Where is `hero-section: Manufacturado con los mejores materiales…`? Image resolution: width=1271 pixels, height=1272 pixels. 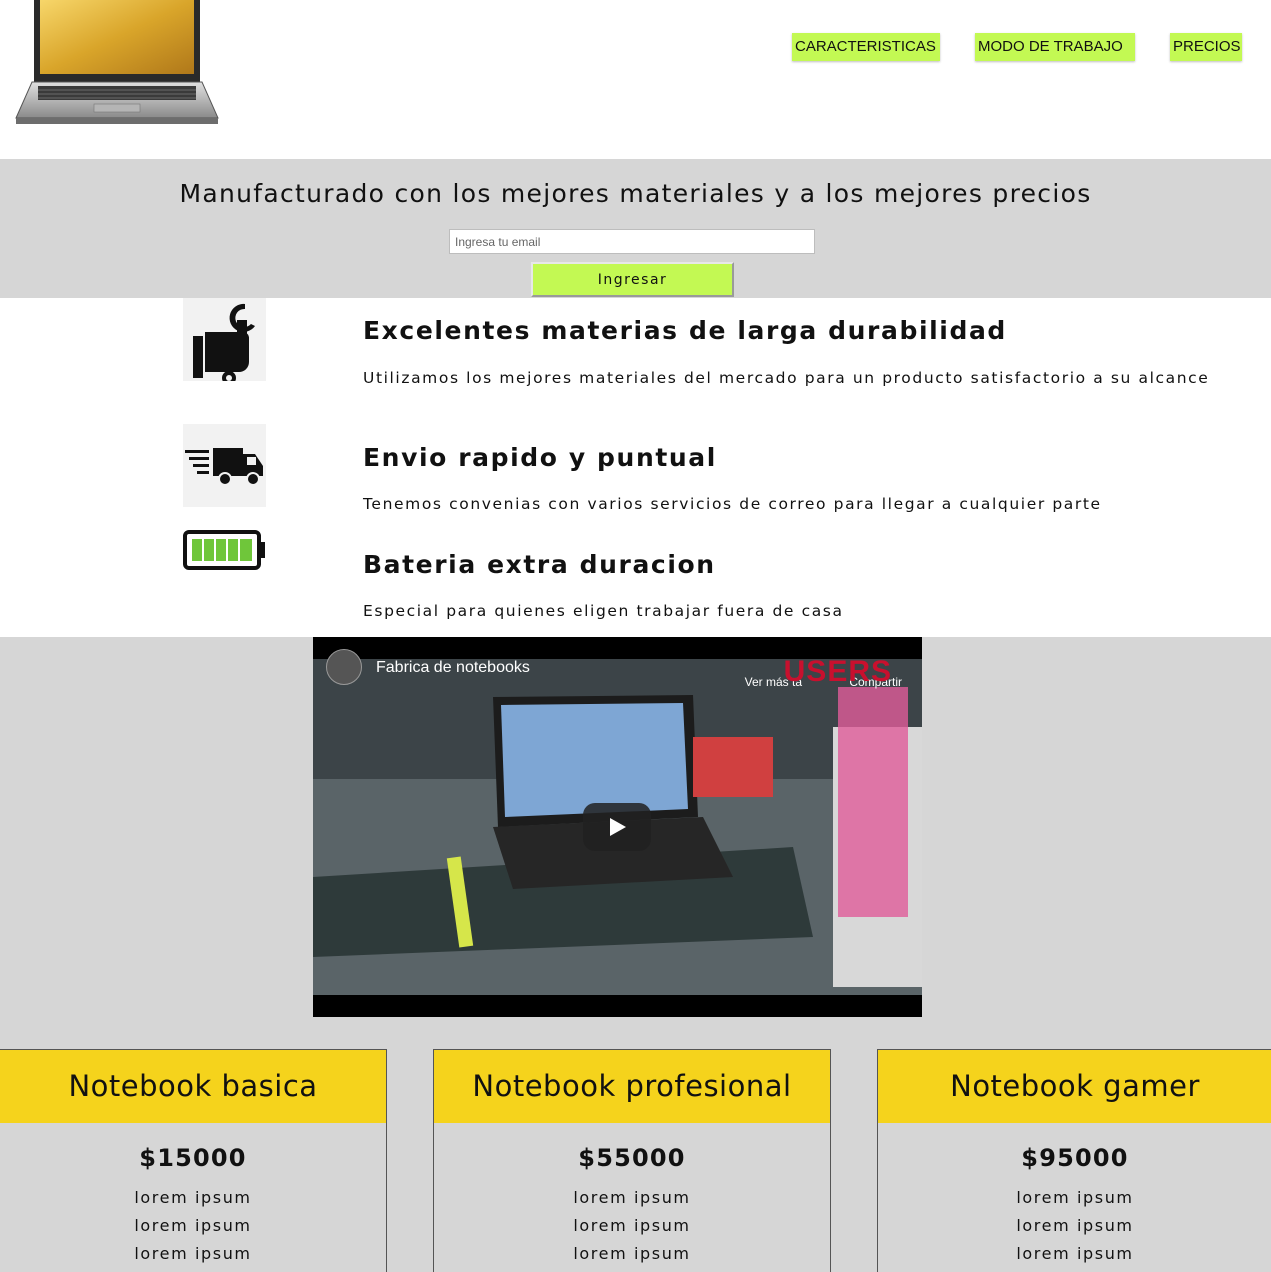
hero-section: Manufacturado con los mejores materiales… is located at coordinates (635, 228).